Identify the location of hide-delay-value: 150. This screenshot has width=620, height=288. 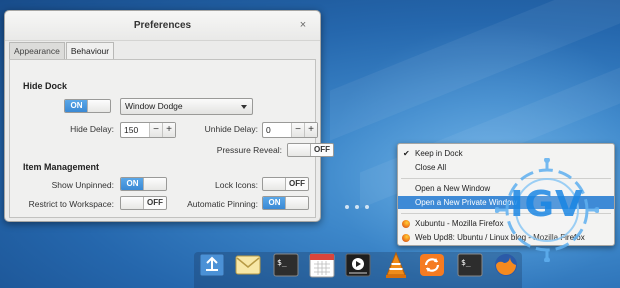
(131, 130).